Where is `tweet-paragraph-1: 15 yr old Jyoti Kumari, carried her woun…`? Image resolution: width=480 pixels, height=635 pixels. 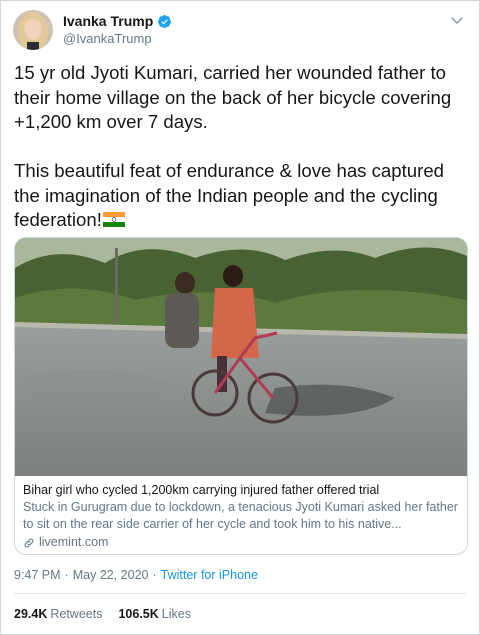 tweet-paragraph-1: 15 yr old Jyoti Kumari, carried her woun… is located at coordinates (235, 97).